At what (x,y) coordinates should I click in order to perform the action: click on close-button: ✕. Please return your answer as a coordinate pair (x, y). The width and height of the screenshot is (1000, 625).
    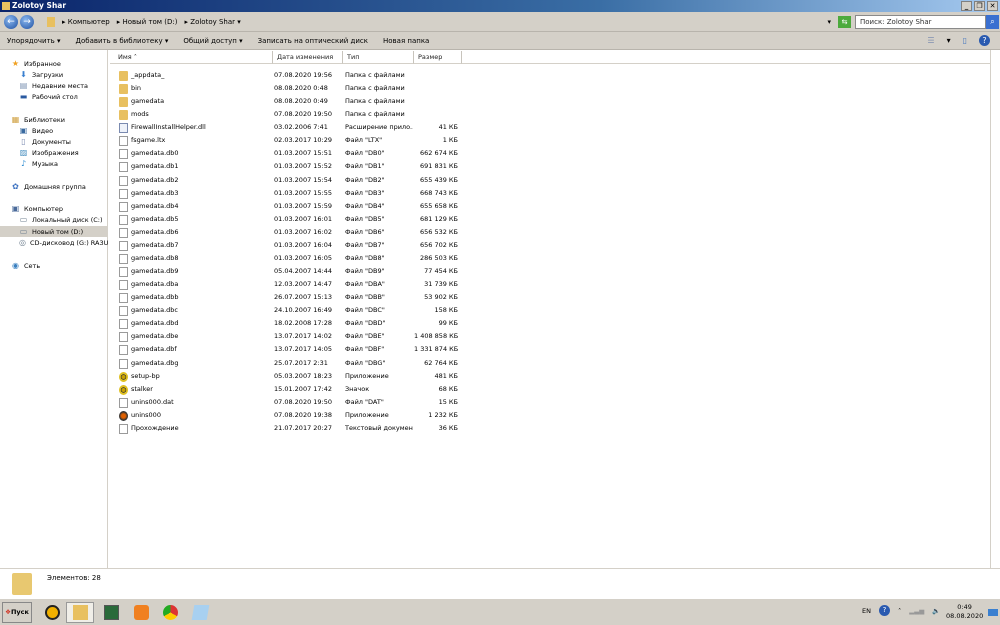
    Looking at the image, I should click on (992, 6).